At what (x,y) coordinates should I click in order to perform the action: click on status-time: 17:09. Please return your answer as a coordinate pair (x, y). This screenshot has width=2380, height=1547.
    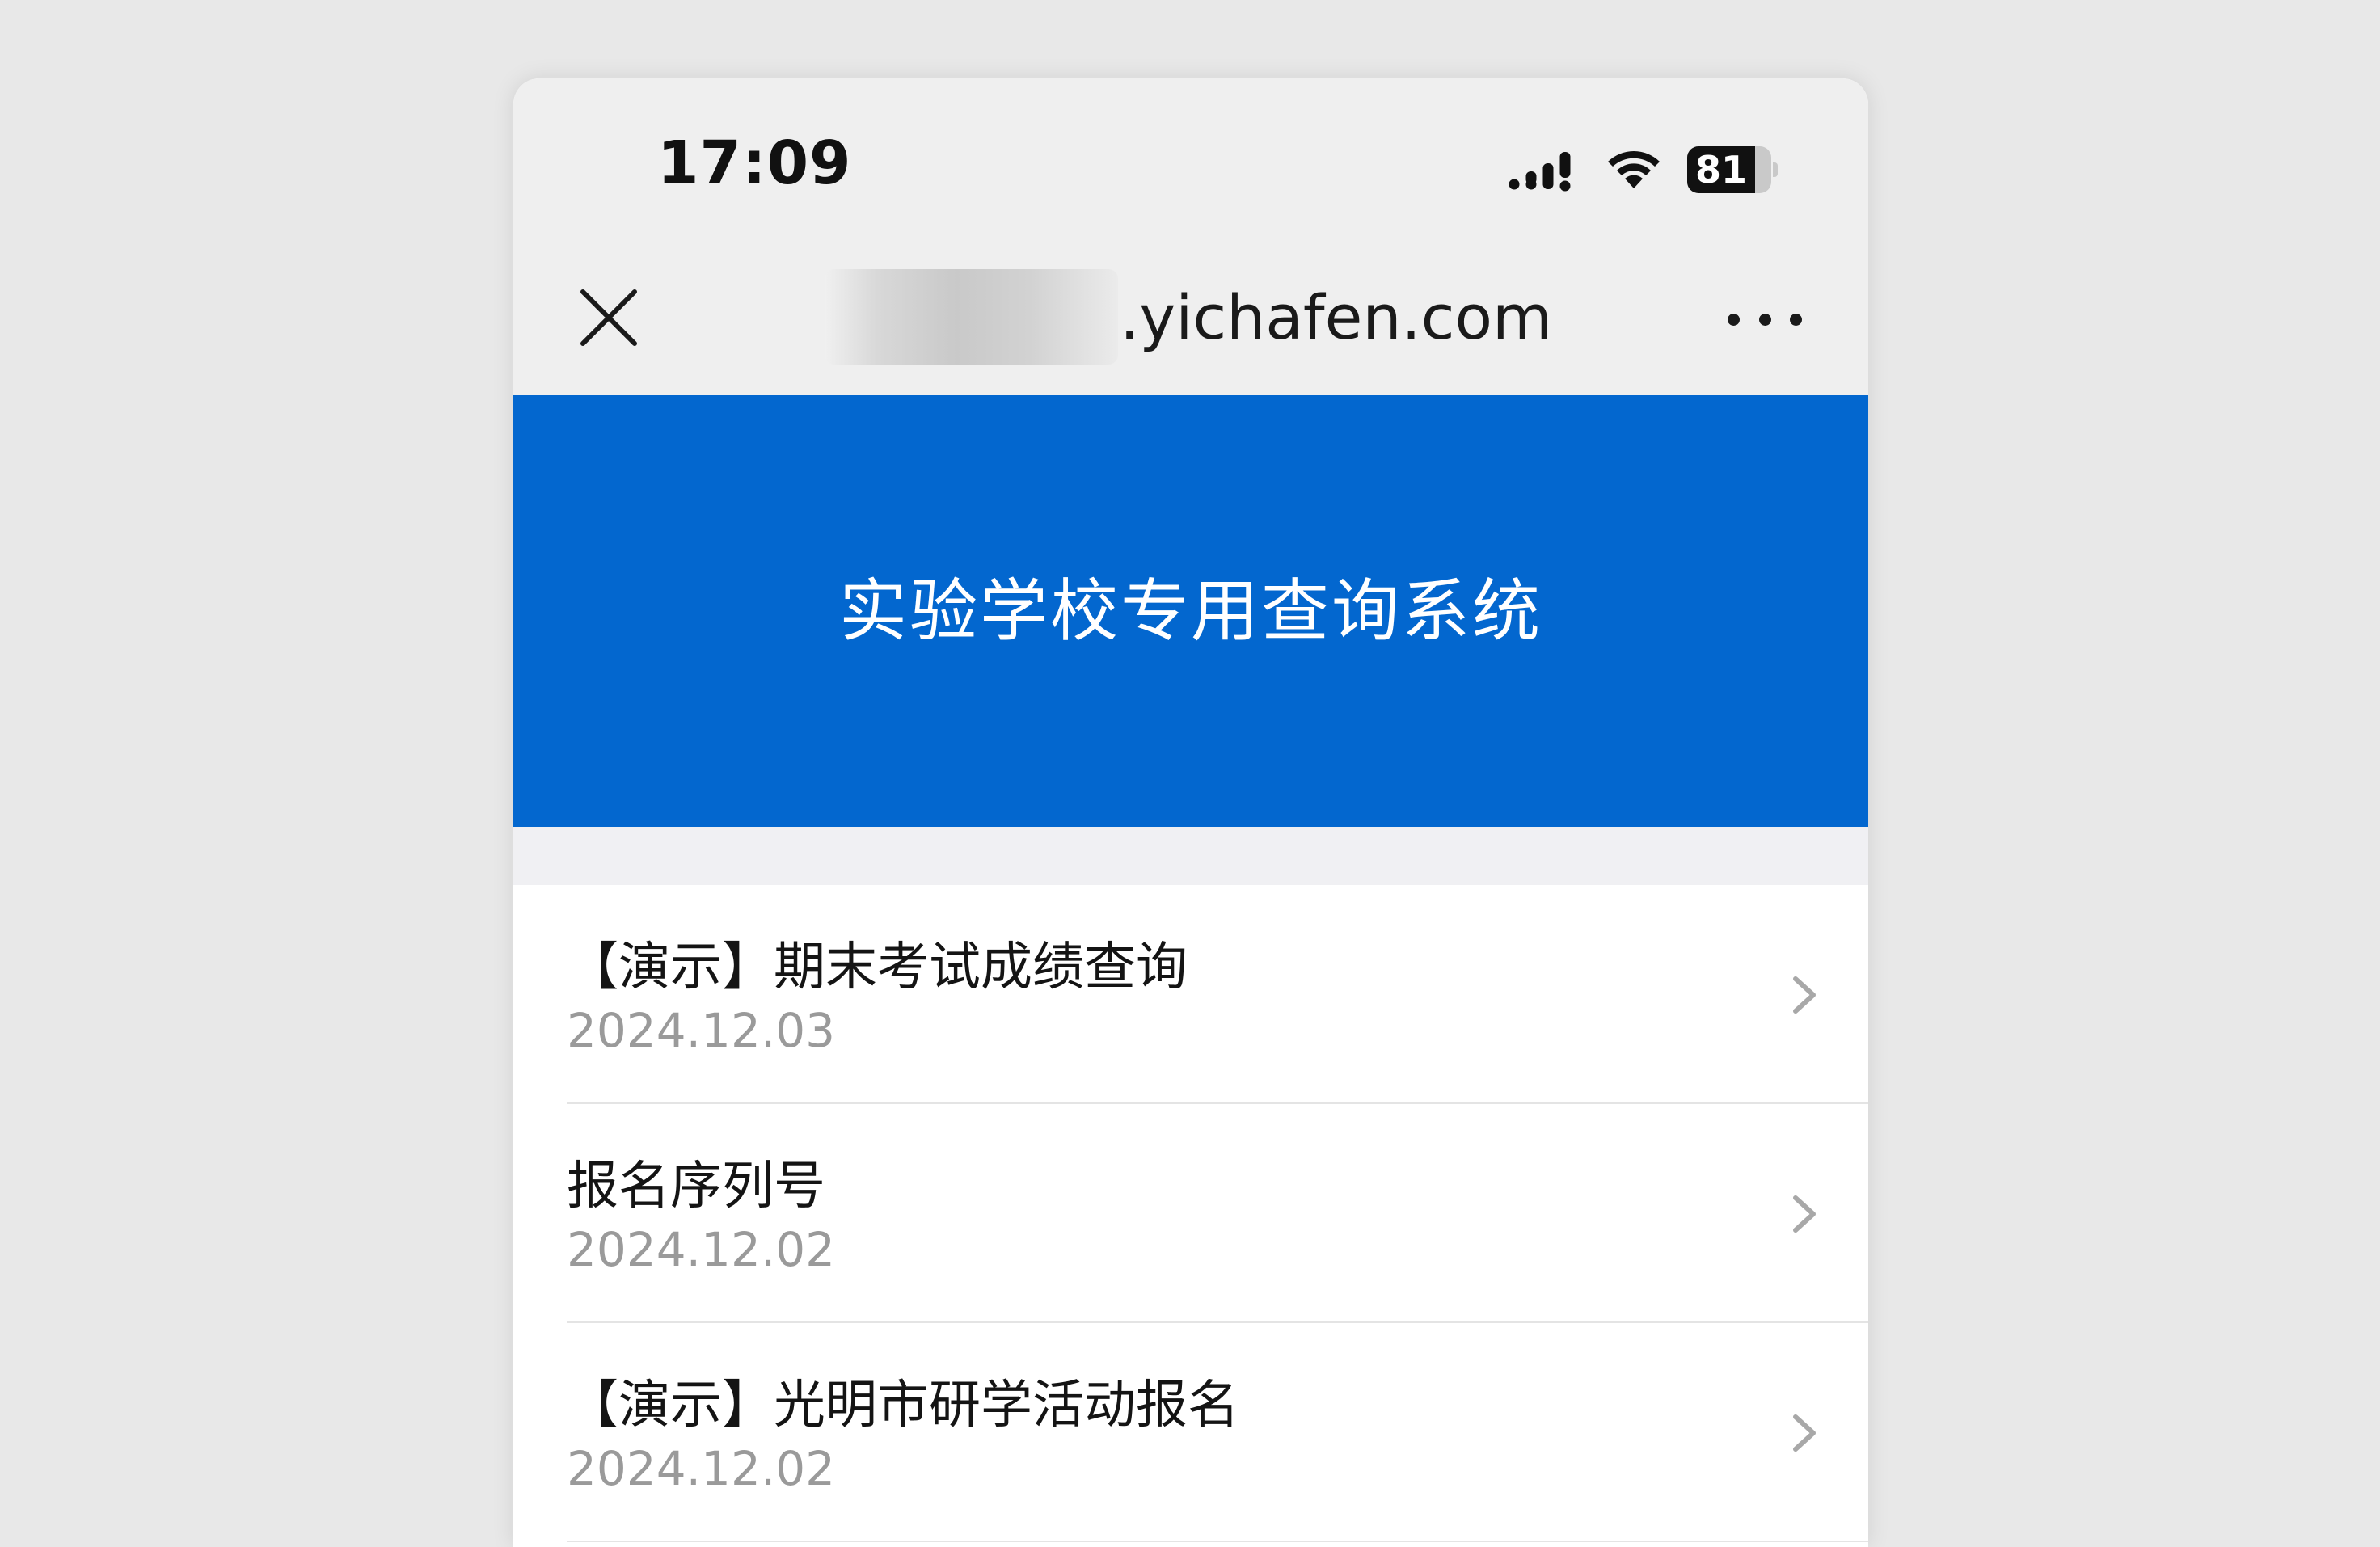
    Looking at the image, I should click on (754, 163).